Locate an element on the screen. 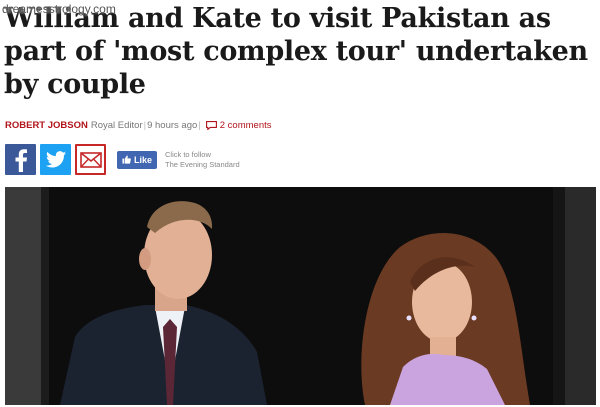  twitter-share-button is located at coordinates (55, 159).